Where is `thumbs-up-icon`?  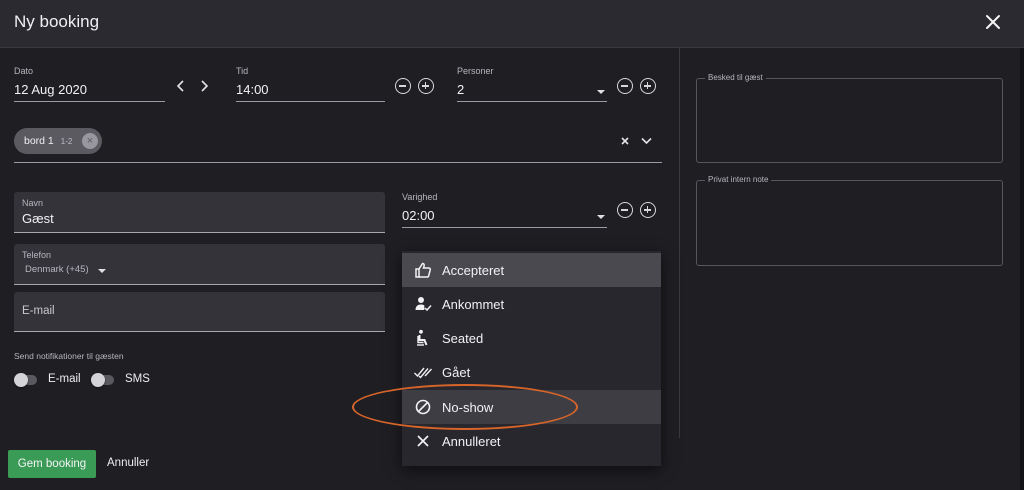
thumbs-up-icon is located at coordinates (423, 270).